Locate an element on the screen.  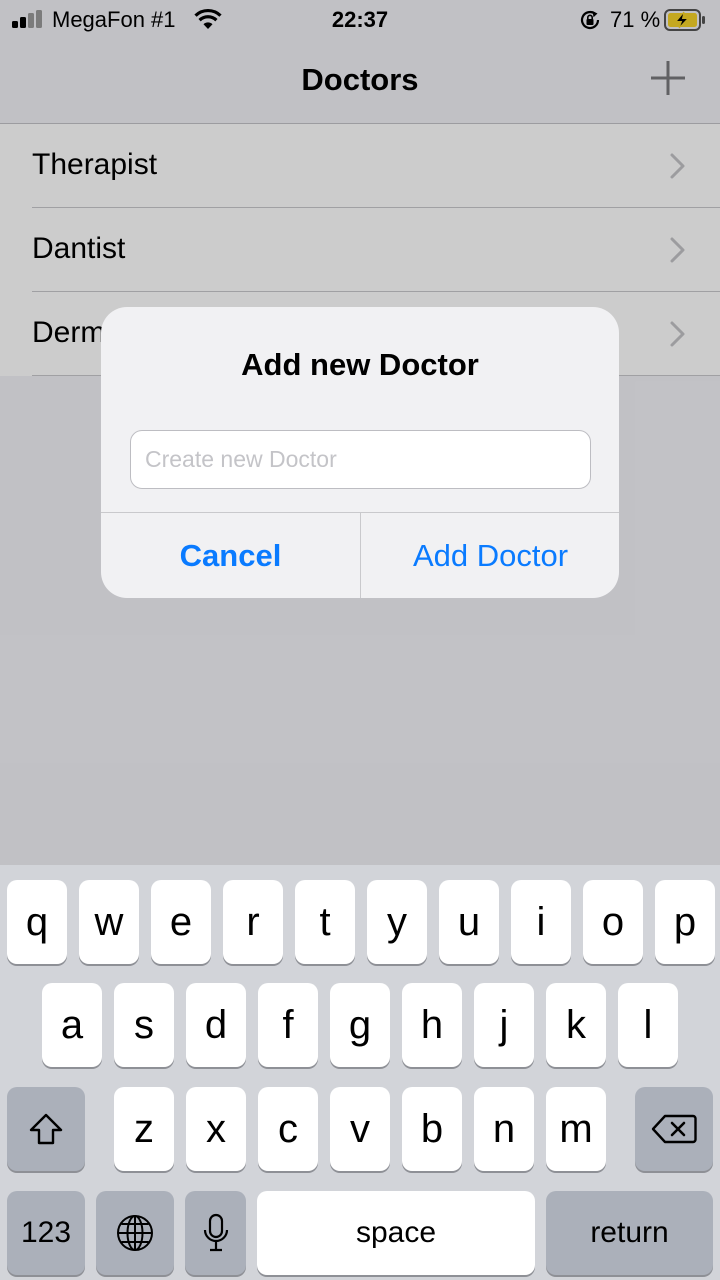
key-x: x is located at coordinates (216, 1129).